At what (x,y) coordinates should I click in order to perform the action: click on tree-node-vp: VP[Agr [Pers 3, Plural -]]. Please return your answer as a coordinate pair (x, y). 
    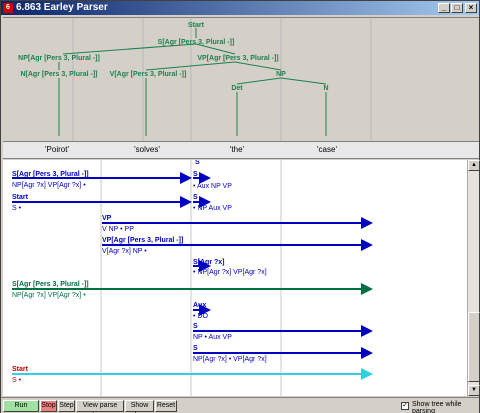
    Looking at the image, I should click on (237, 58).